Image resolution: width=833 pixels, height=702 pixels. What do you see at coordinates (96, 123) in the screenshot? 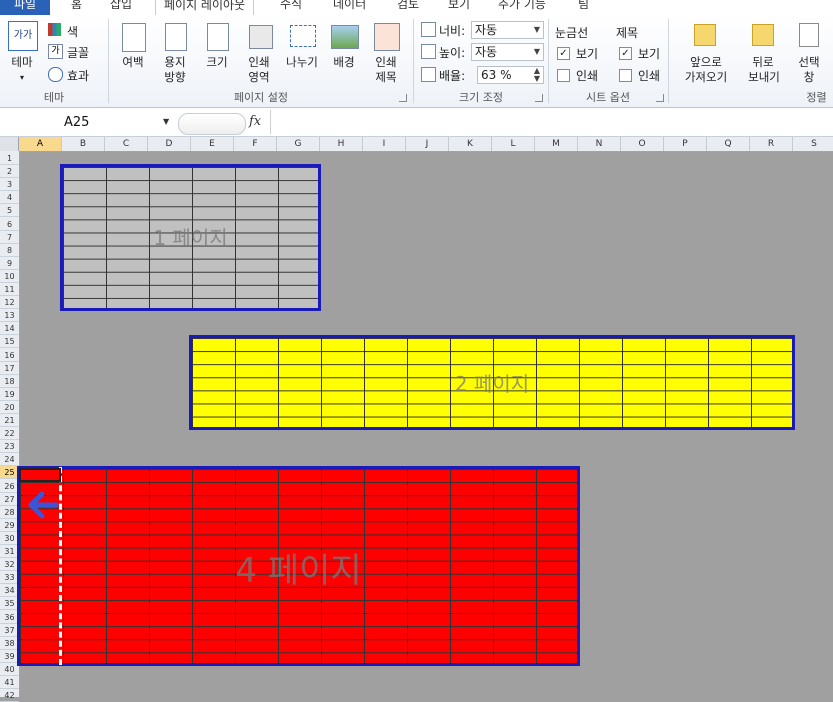
I see `name-box: A25` at bounding box center [96, 123].